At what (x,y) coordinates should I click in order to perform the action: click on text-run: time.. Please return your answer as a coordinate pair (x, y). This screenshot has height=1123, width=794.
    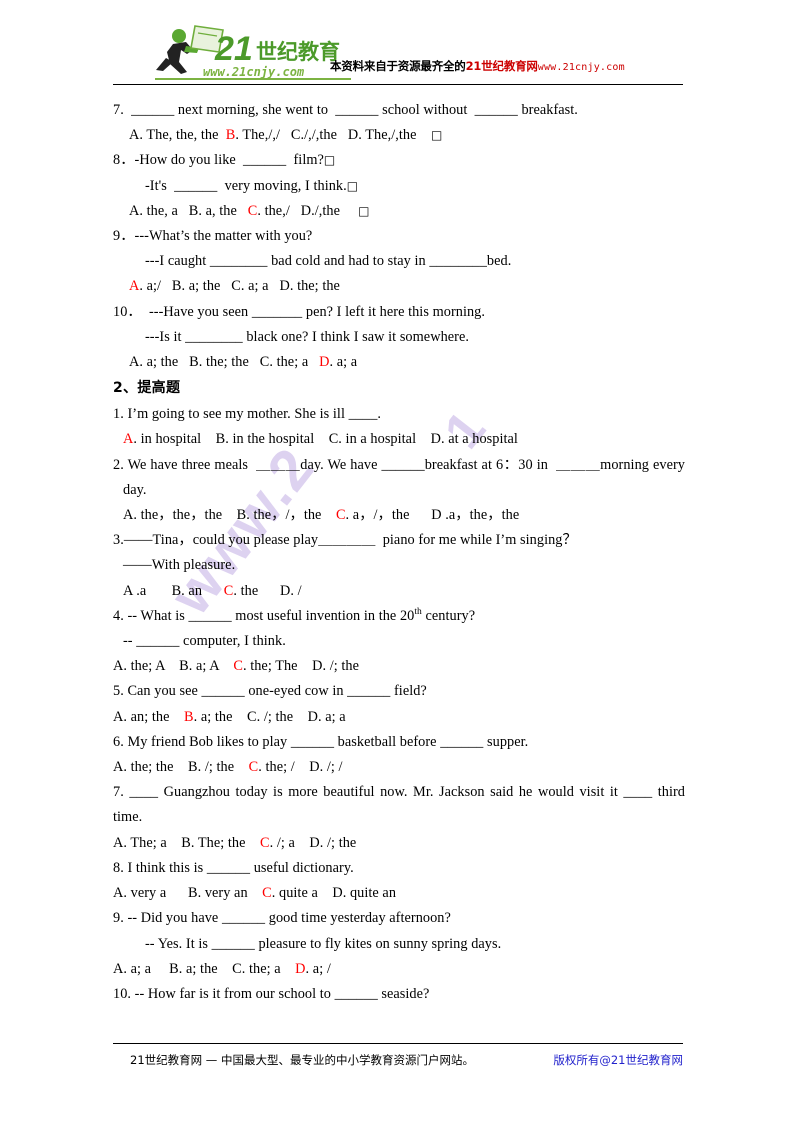
    Looking at the image, I should click on (128, 817).